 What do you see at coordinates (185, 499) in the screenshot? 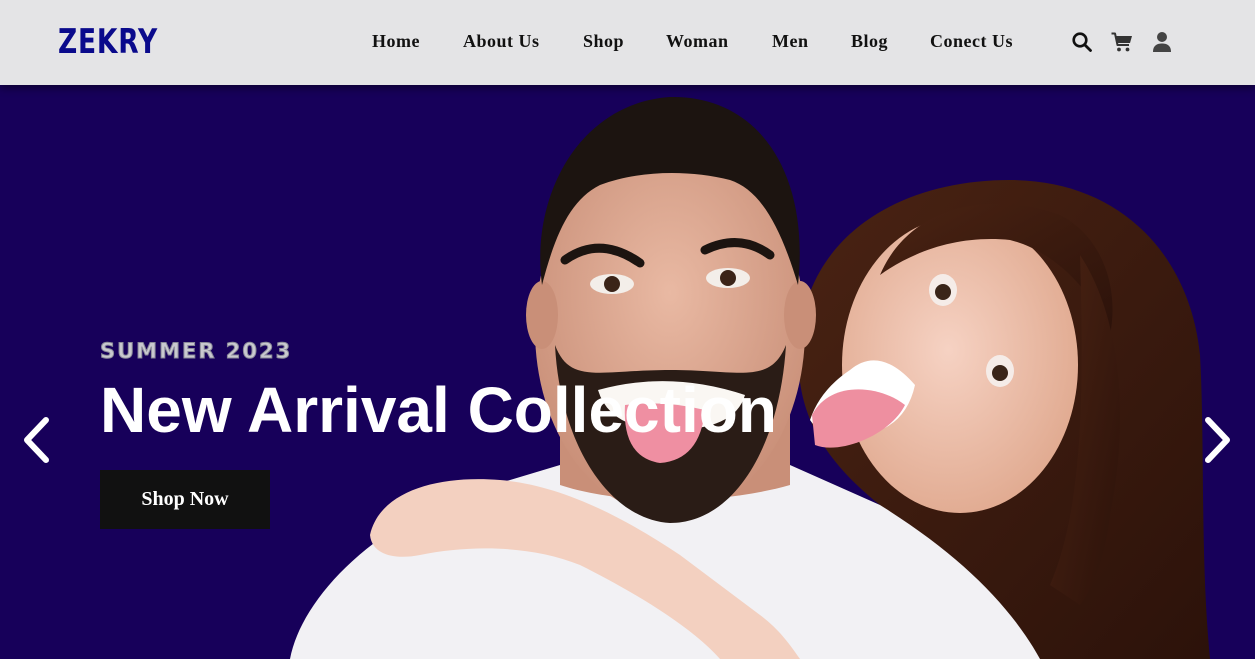
I see `shop-now-button: Shop Now` at bounding box center [185, 499].